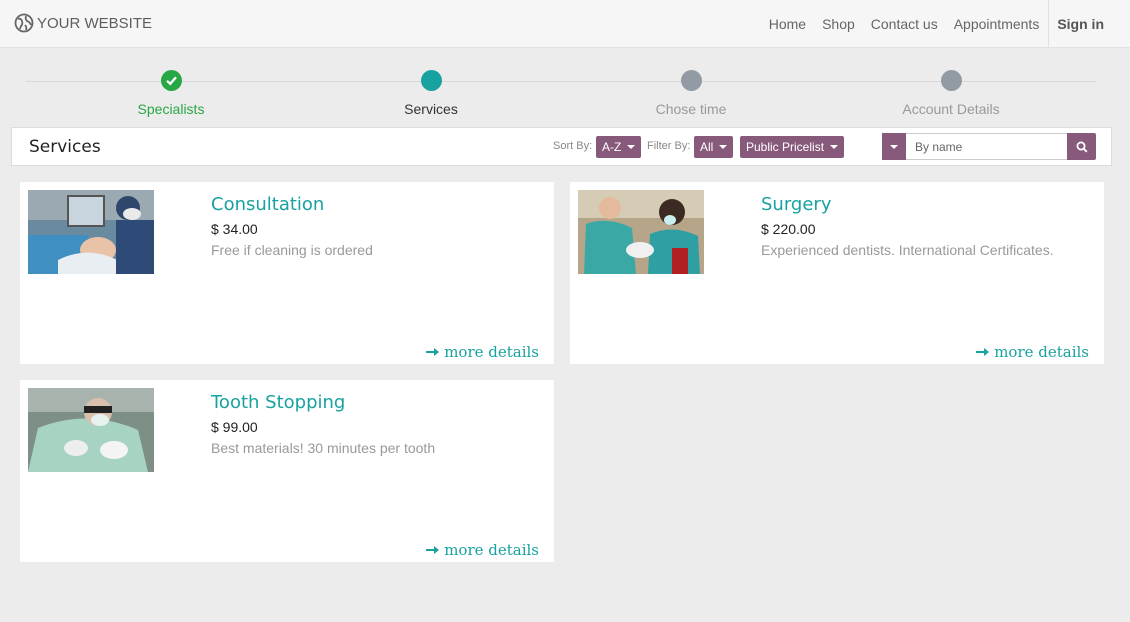 The width and height of the screenshot is (1130, 622). What do you see at coordinates (431, 93) in the screenshot?
I see `step-services: Services` at bounding box center [431, 93].